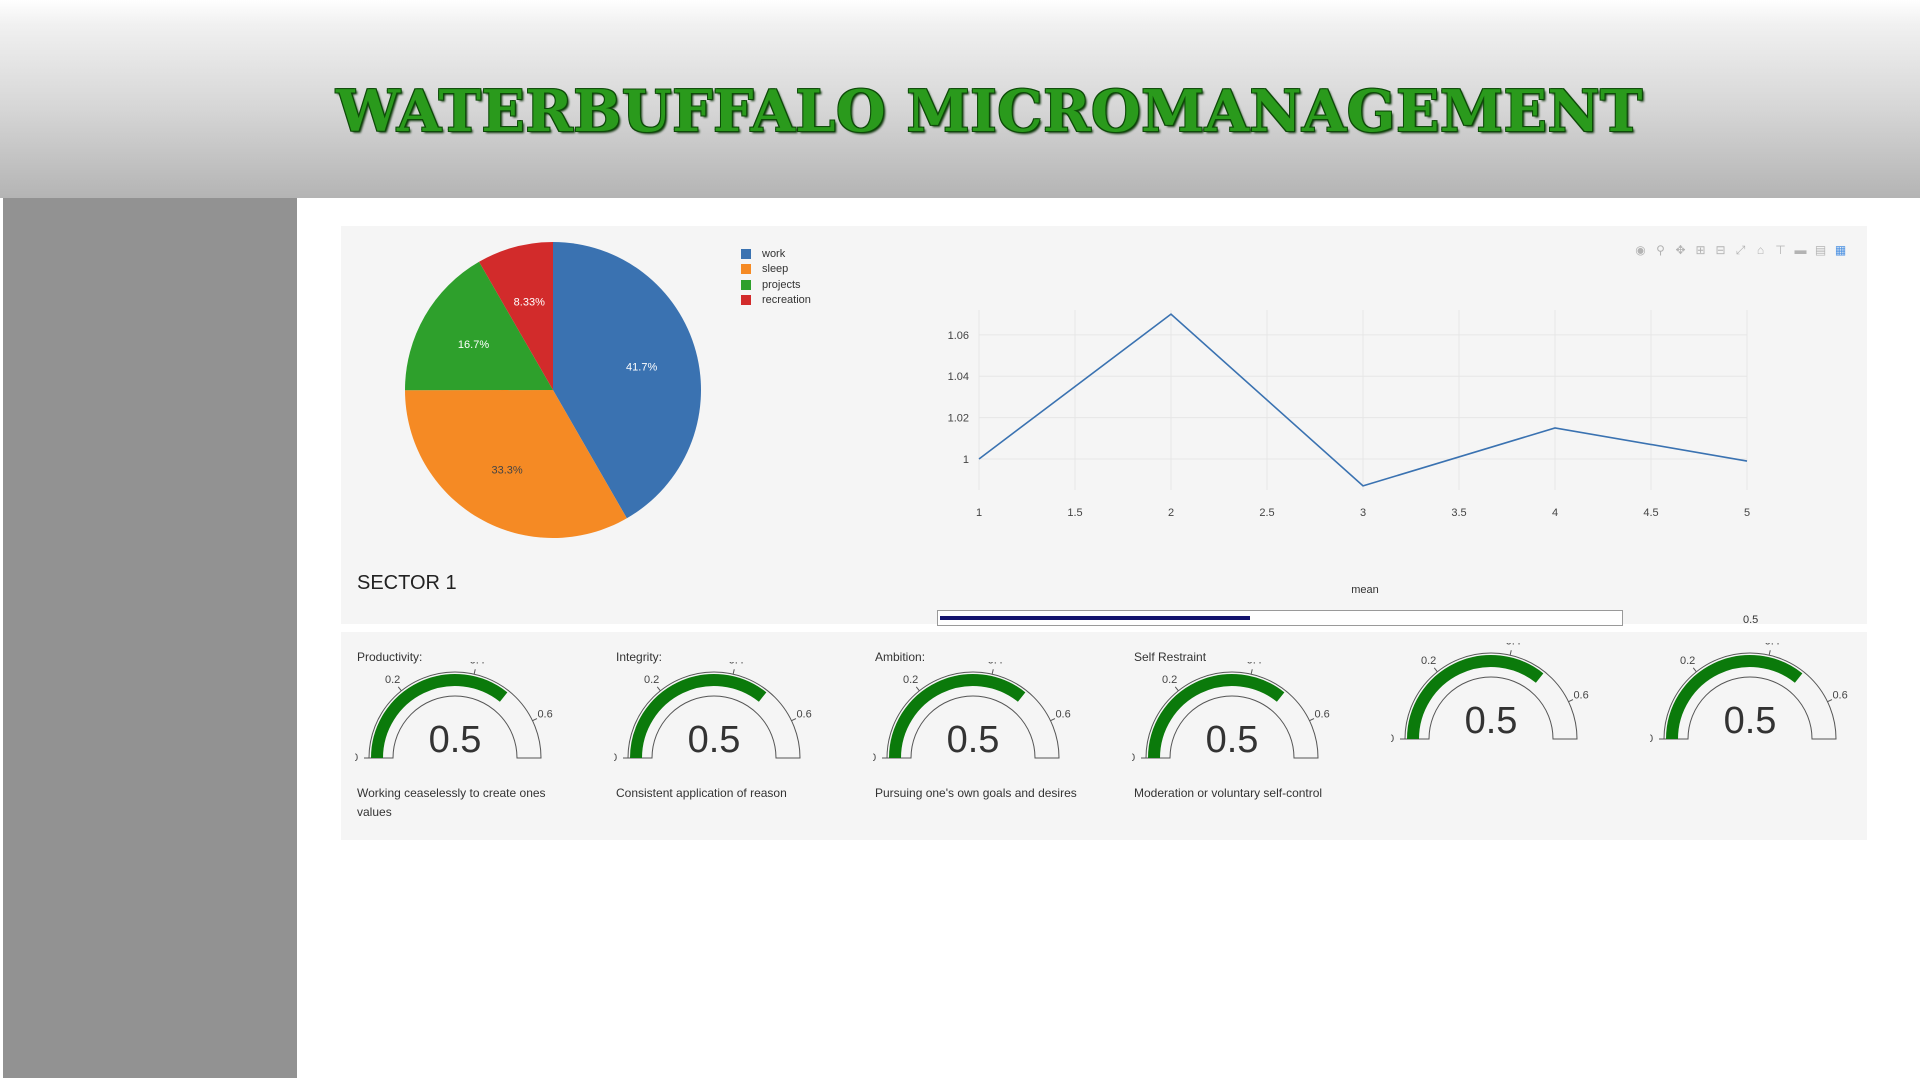  I want to click on sector-title: SECTOR 1, so click(407, 583).